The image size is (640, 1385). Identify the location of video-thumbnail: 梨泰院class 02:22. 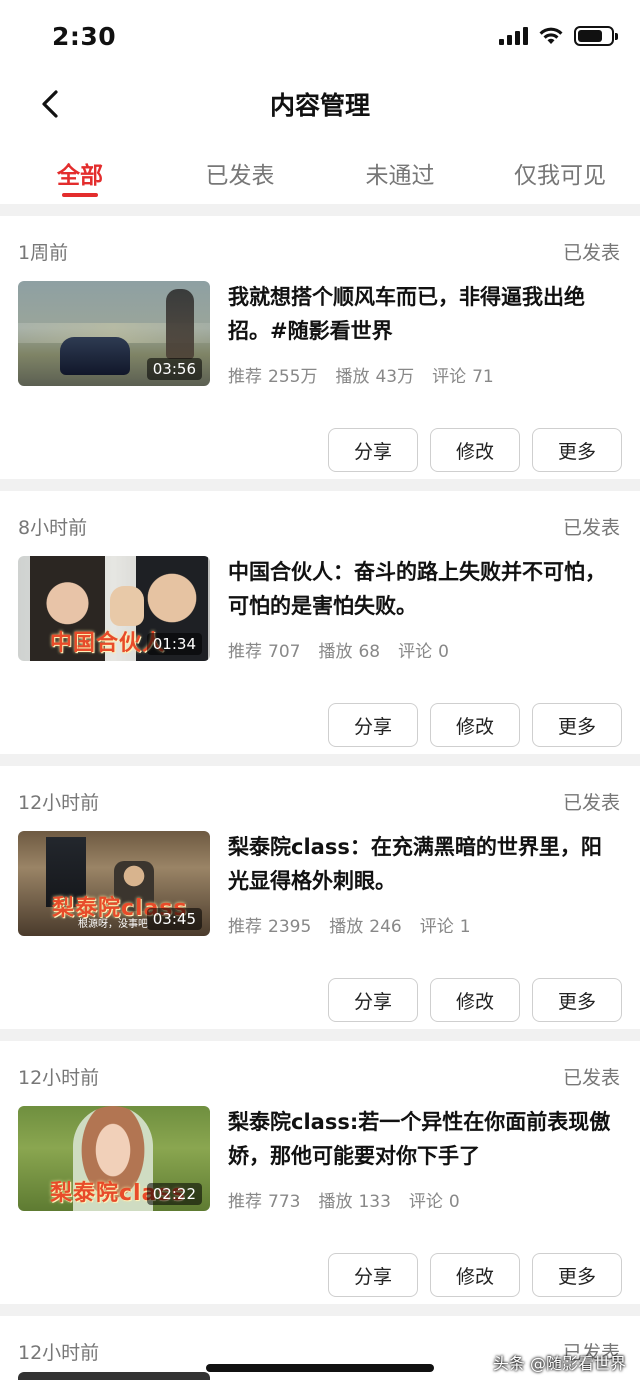
(114, 1158).